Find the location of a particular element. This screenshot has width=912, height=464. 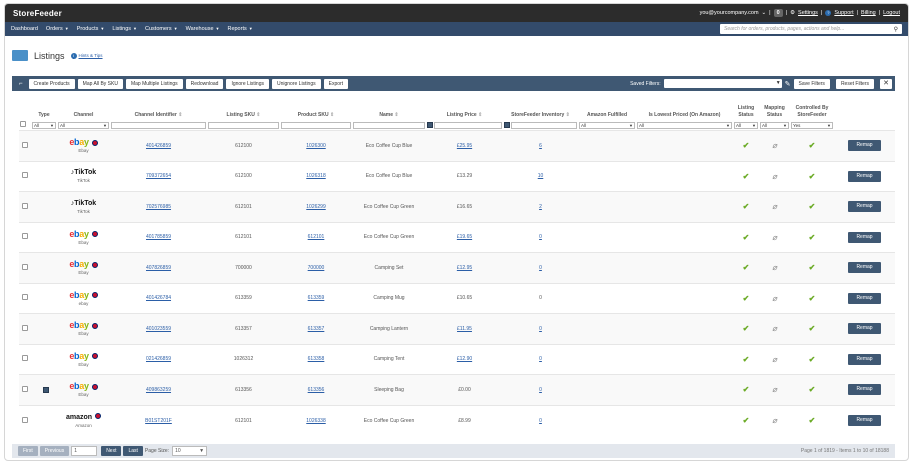

notification-count-badge: 0 is located at coordinates (778, 13).